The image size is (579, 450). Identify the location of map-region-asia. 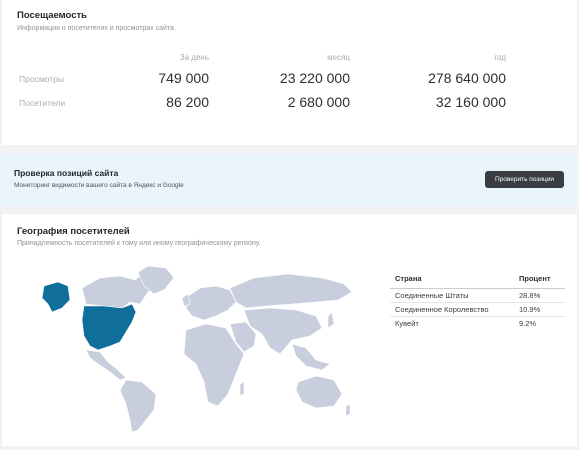
(283, 331).